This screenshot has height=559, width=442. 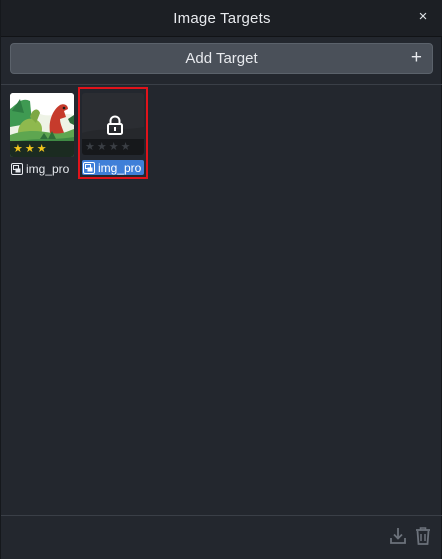 What do you see at coordinates (48, 168) in the screenshot?
I see `target-name-text: img_pro` at bounding box center [48, 168].